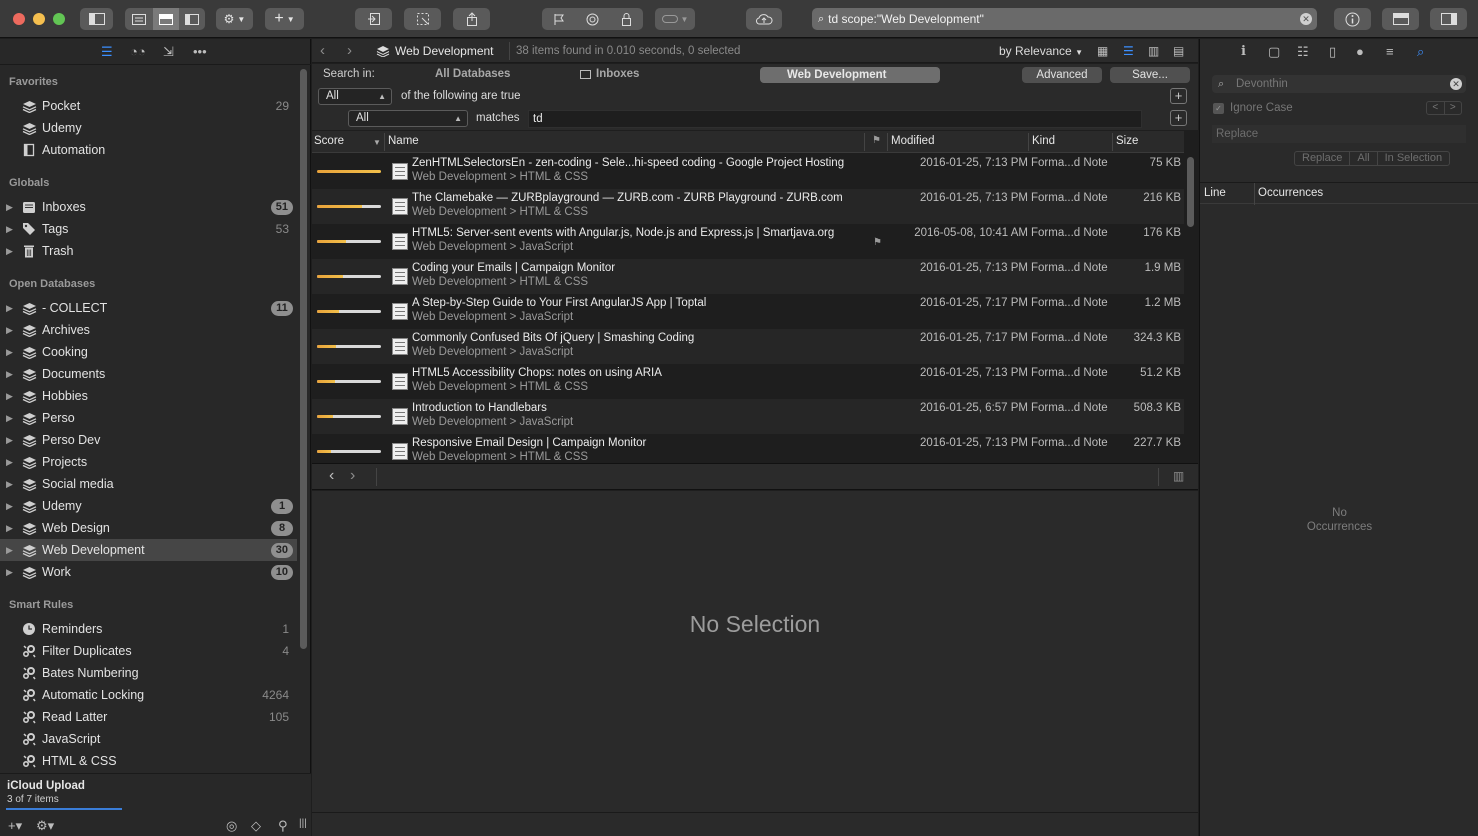 This screenshot has height=836, width=1478. What do you see at coordinates (148, 150) in the screenshot?
I see `sidebar-item-automation: Automation` at bounding box center [148, 150].